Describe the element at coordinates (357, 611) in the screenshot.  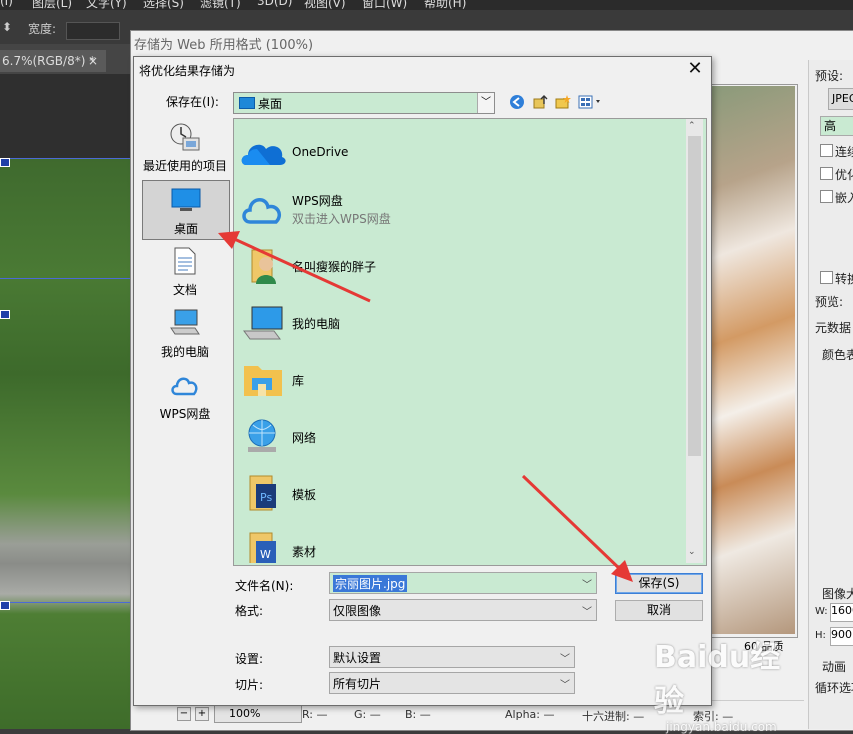
I see `format-value: 仅限图像` at that location.